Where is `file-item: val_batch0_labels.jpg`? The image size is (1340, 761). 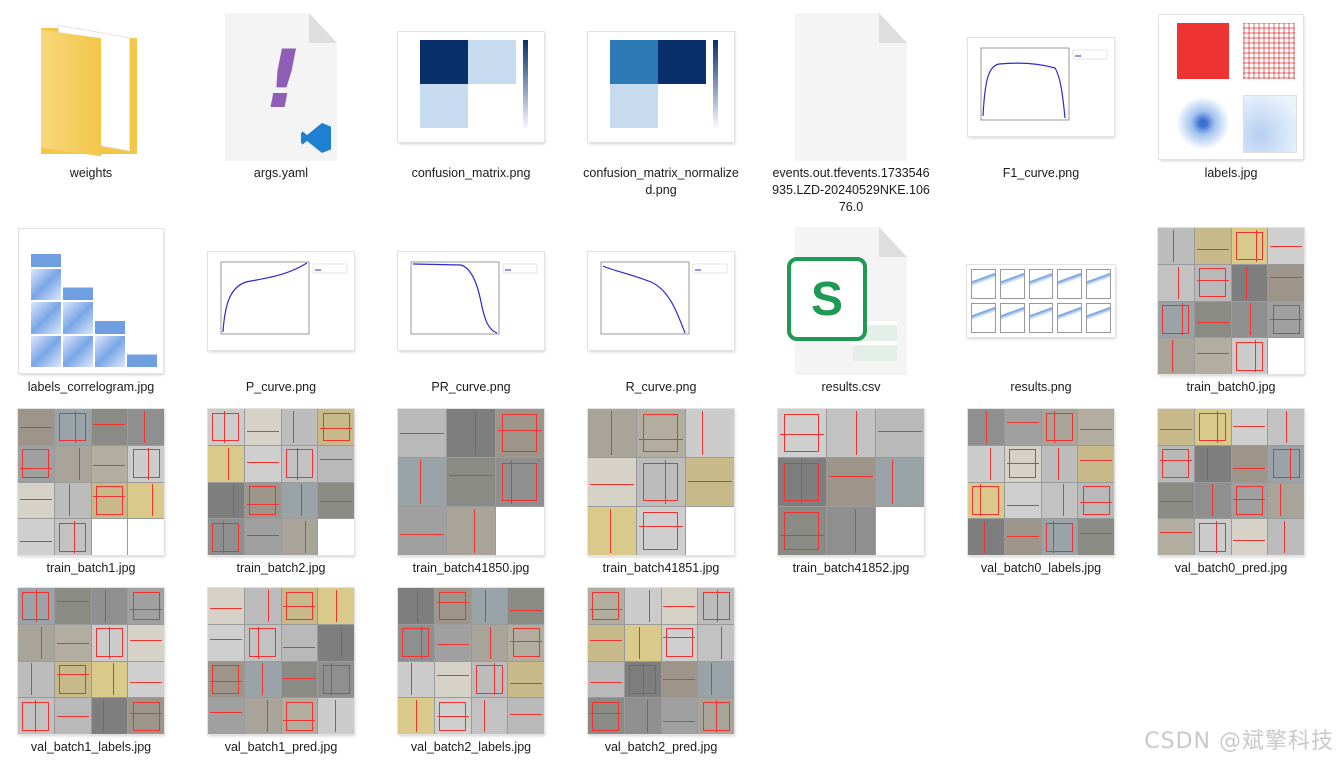
file-item: val_batch0_labels.jpg is located at coordinates (1041, 490).